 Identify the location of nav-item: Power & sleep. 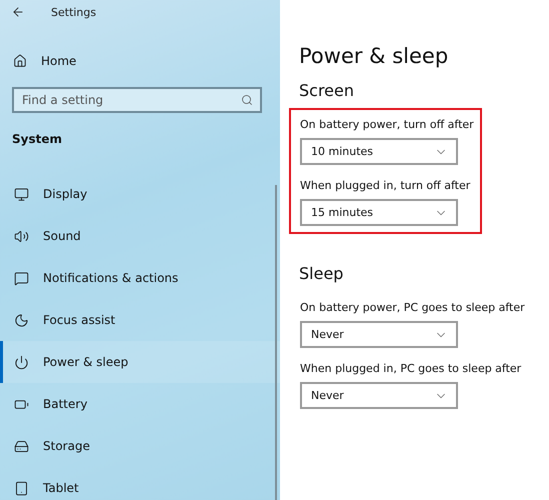
(140, 362).